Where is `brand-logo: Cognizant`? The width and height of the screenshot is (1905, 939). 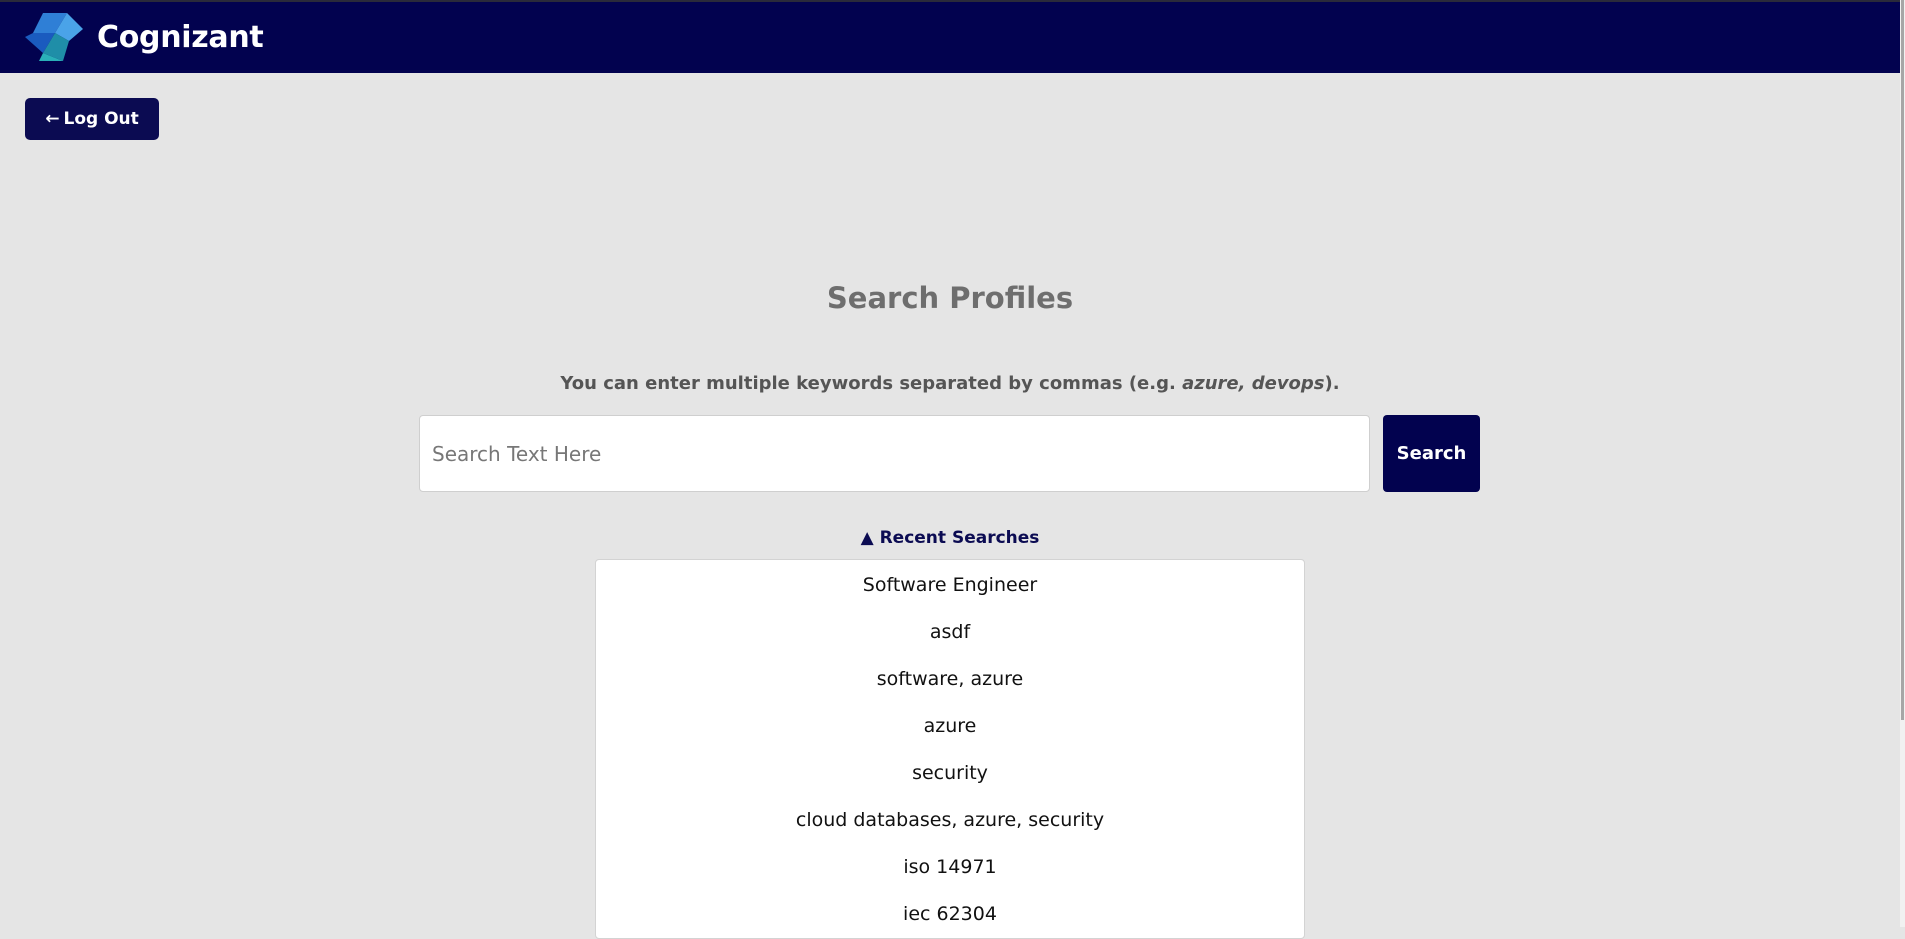
brand-logo: Cognizant is located at coordinates (144, 37).